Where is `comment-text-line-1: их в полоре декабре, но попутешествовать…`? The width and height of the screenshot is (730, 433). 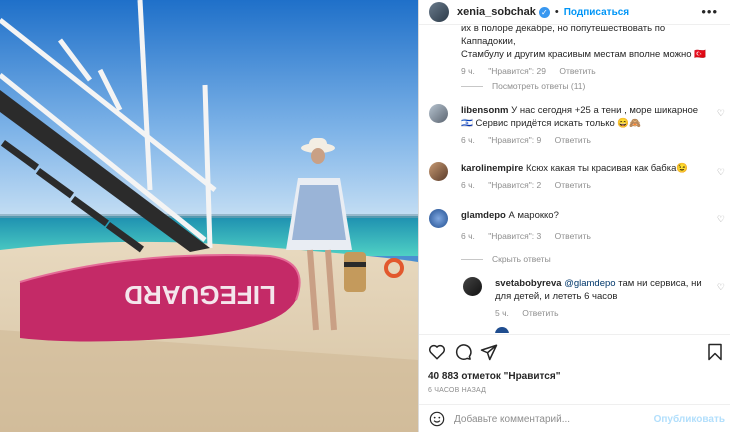 comment-text-line-1: их в полоре декабре, но попутешествовать… is located at coordinates (563, 36).